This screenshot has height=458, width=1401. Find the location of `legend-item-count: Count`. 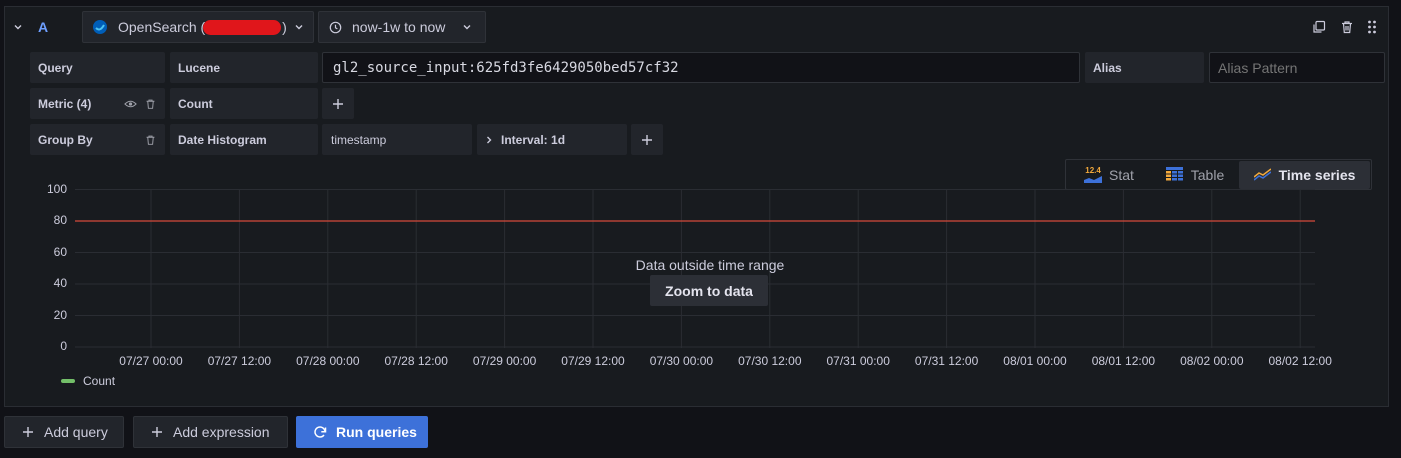

legend-item-count: Count is located at coordinates (88, 381).